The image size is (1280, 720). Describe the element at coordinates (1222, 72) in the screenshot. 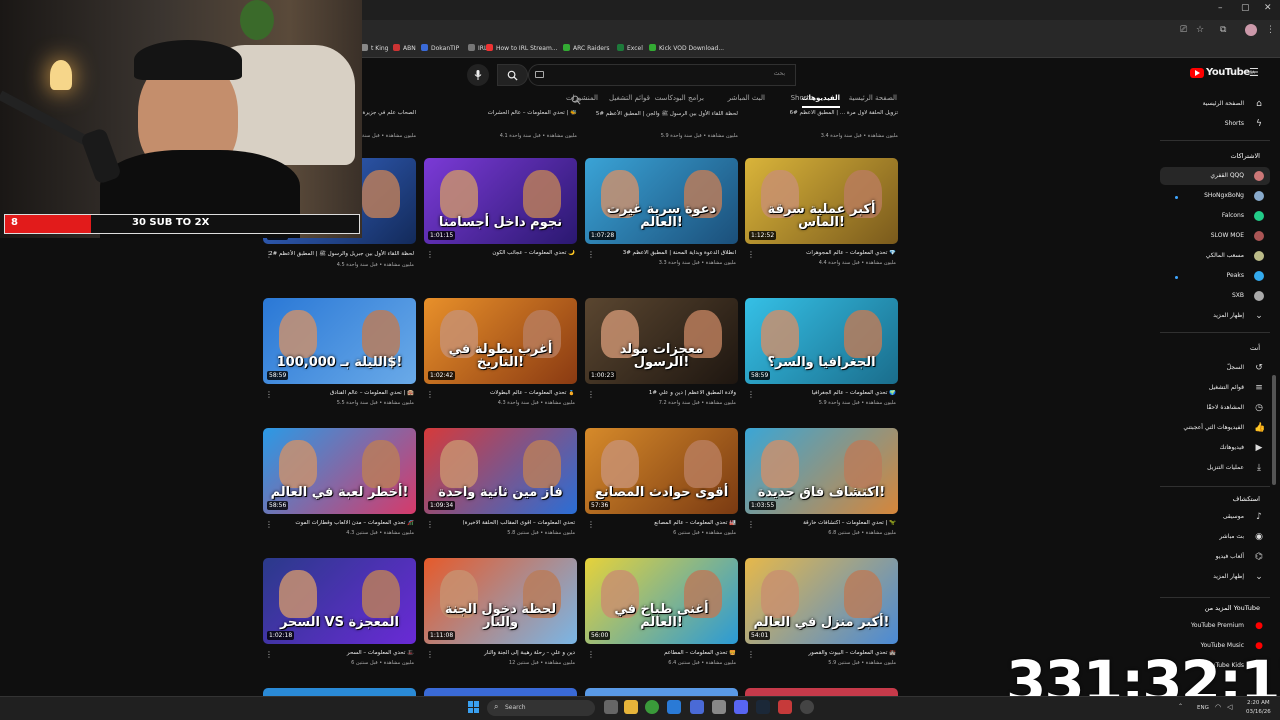

I see `youtube-logo: YouTube SA` at that location.